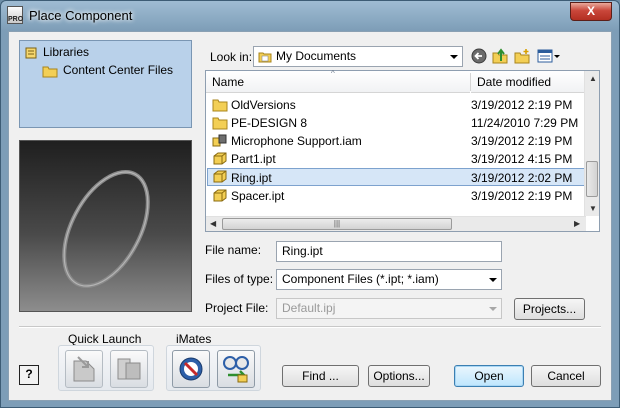 The height and width of the screenshot is (408, 620). I want to click on imates-use-button, so click(191, 369).